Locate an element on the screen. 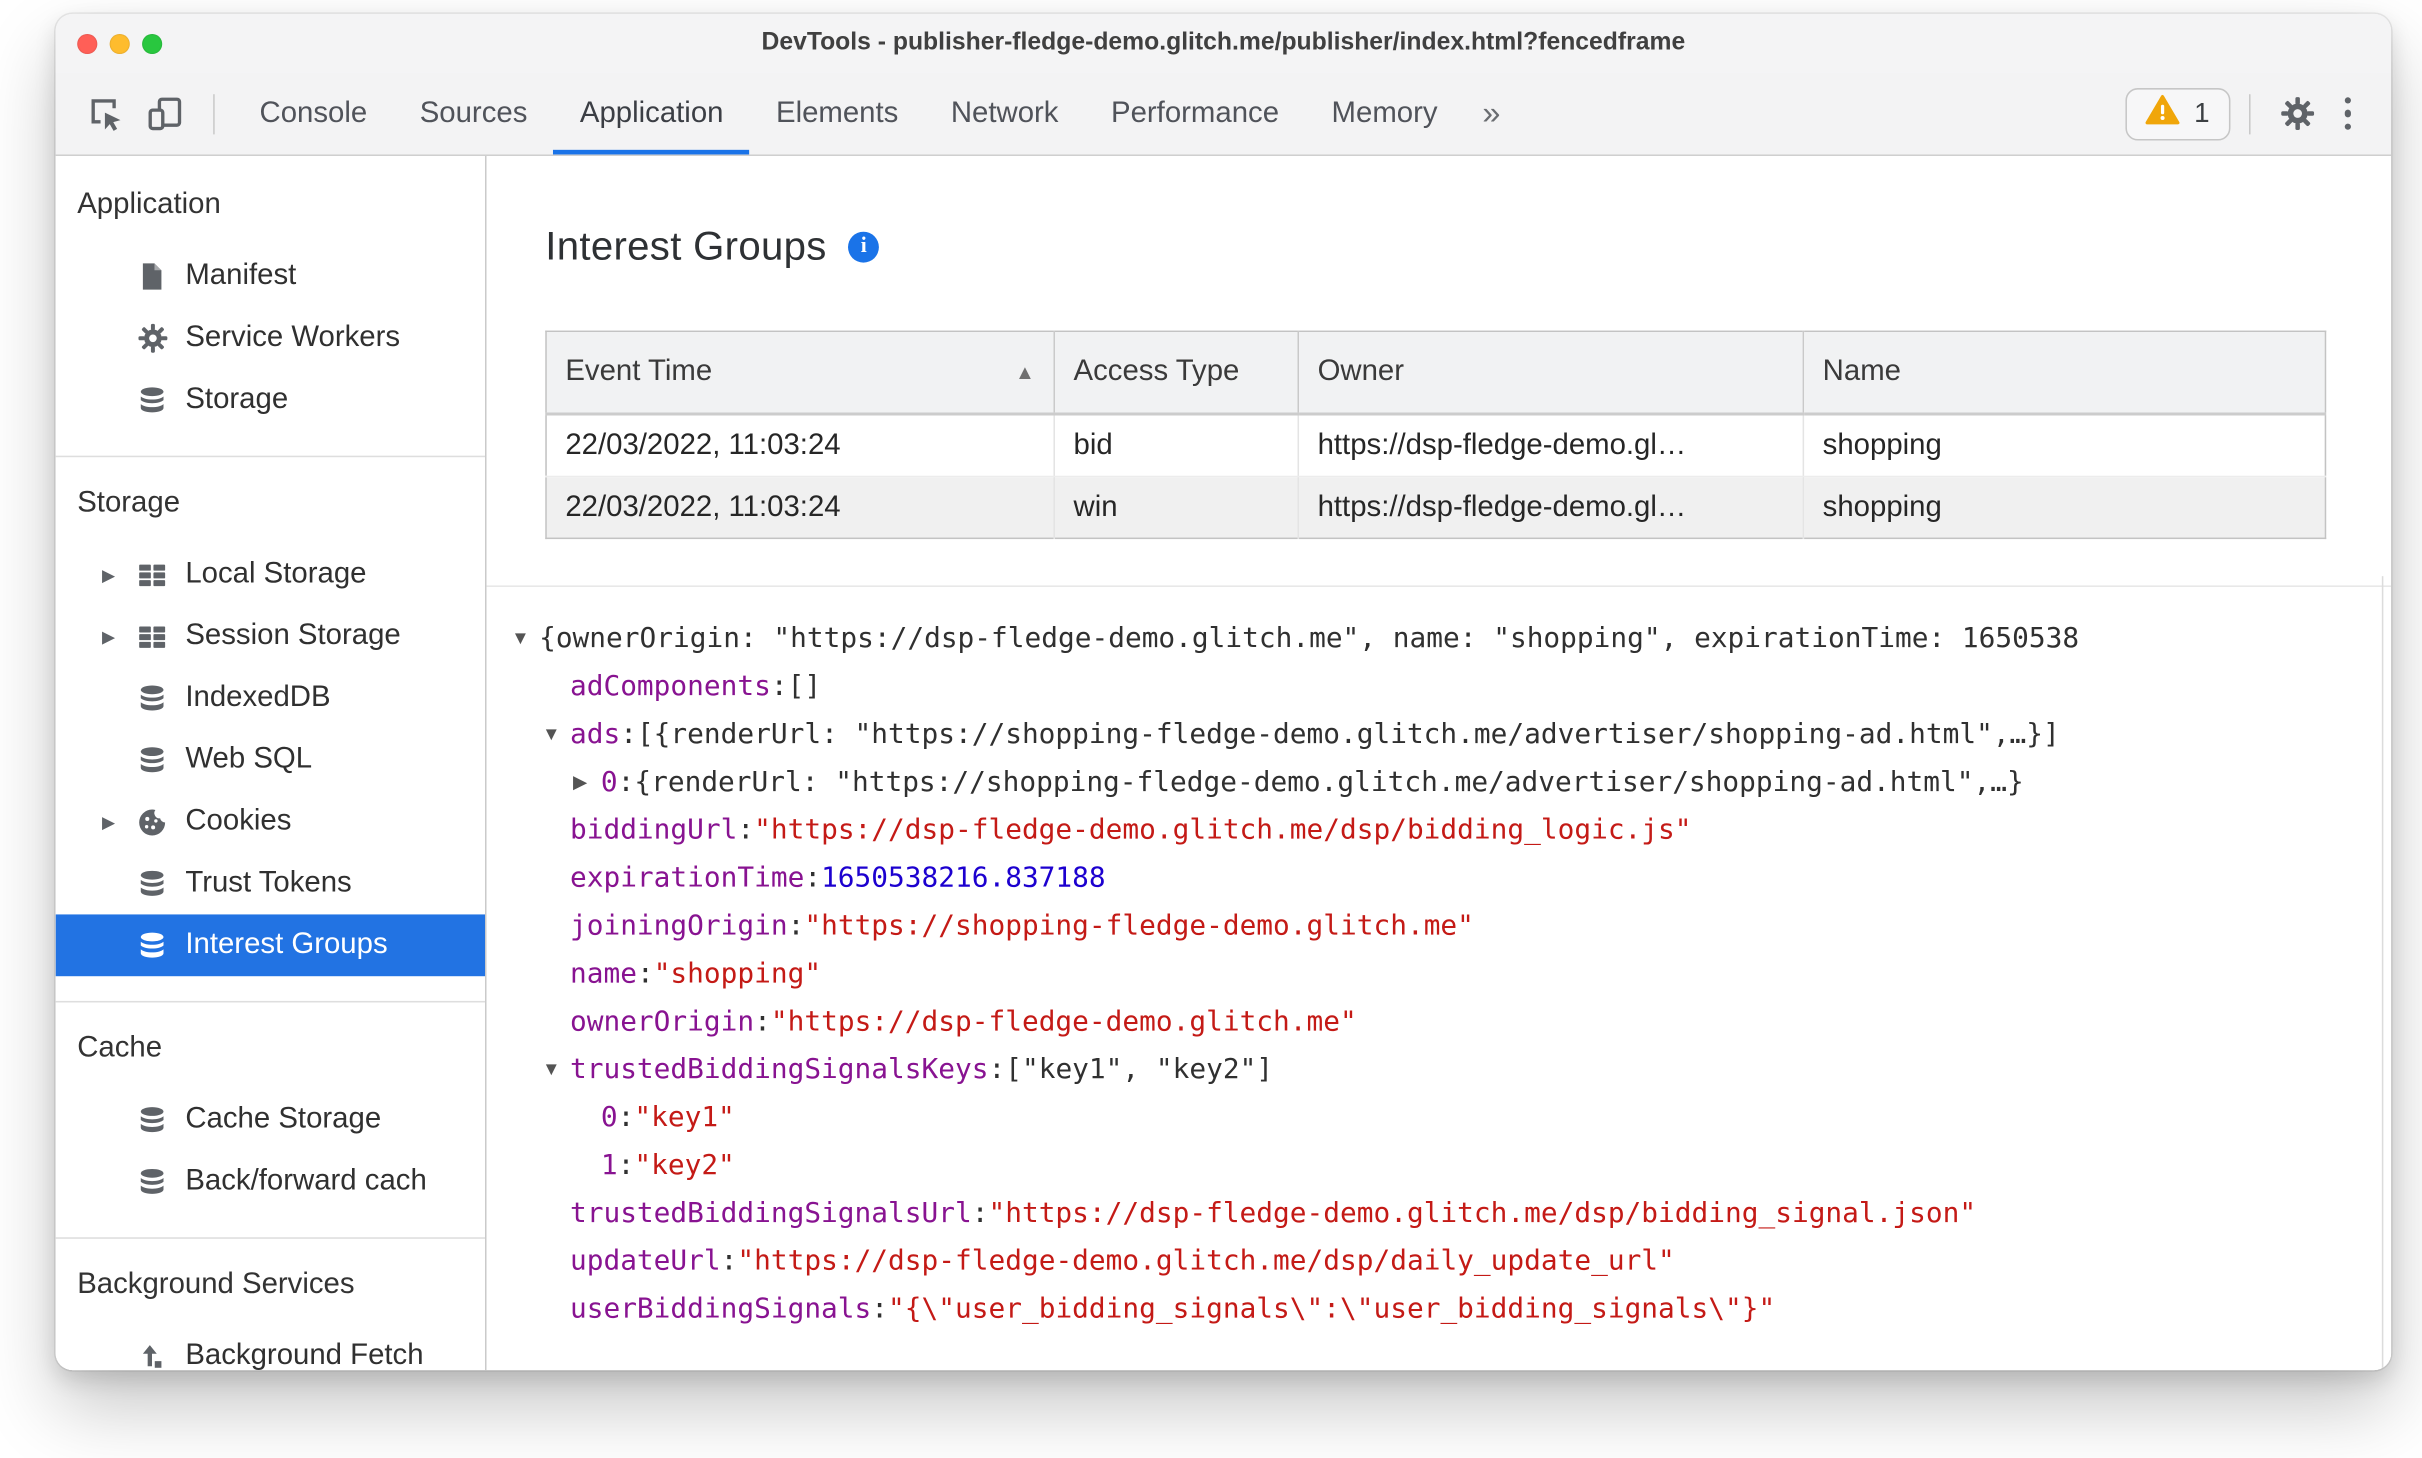  tab-sources: Sources is located at coordinates (473, 114).